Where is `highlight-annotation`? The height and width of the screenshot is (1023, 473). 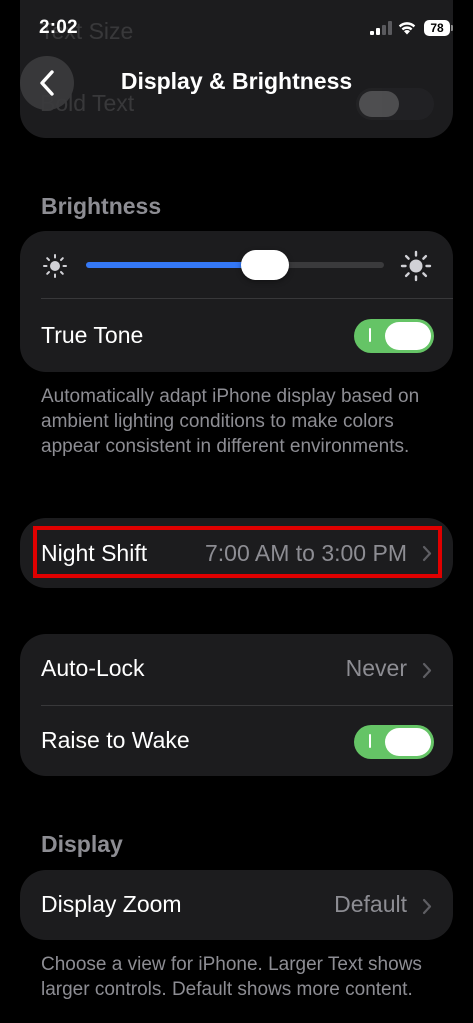 highlight-annotation is located at coordinates (237, 552).